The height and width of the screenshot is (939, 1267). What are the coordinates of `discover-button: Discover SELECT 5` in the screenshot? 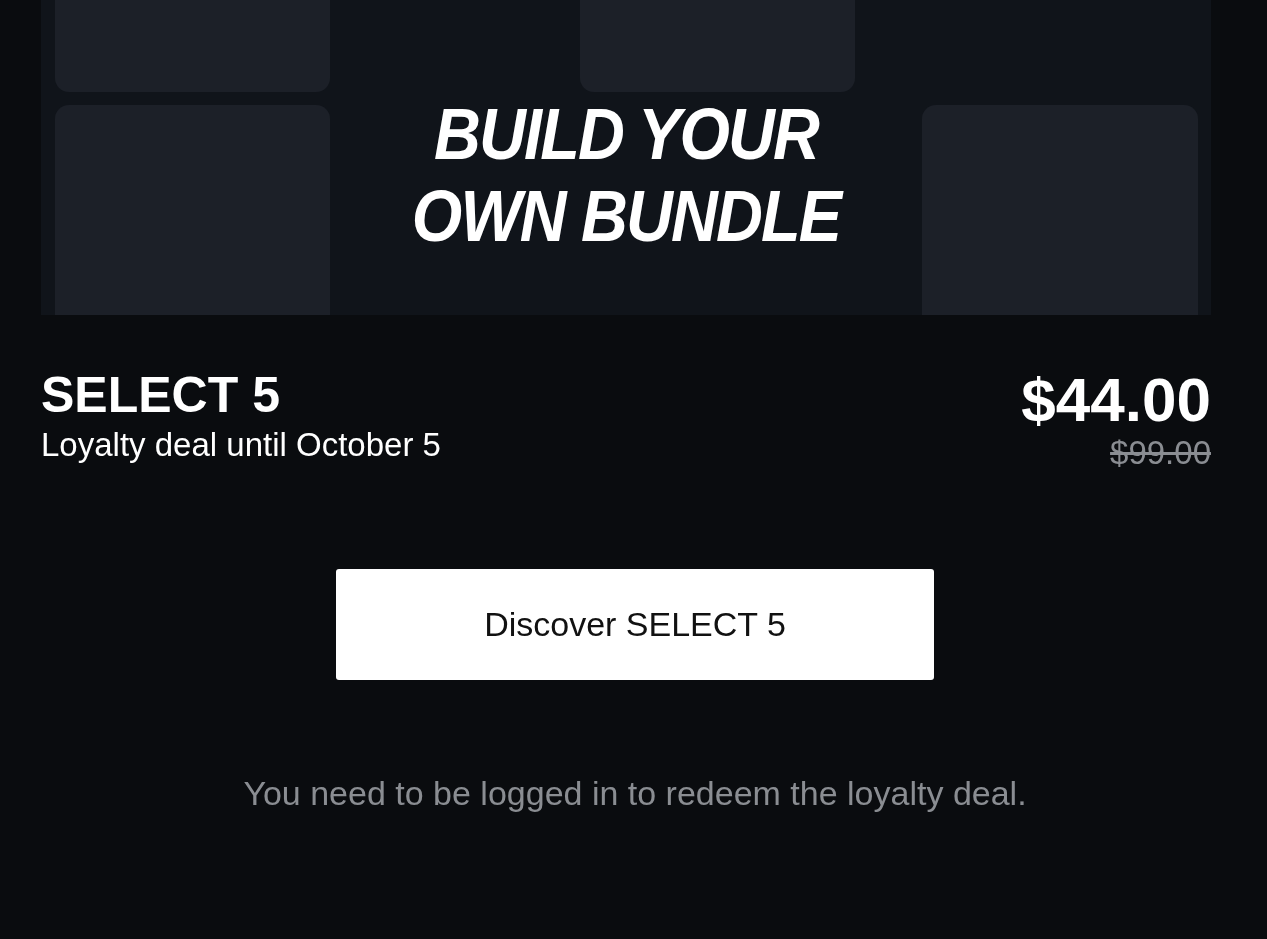 It's located at (635, 624).